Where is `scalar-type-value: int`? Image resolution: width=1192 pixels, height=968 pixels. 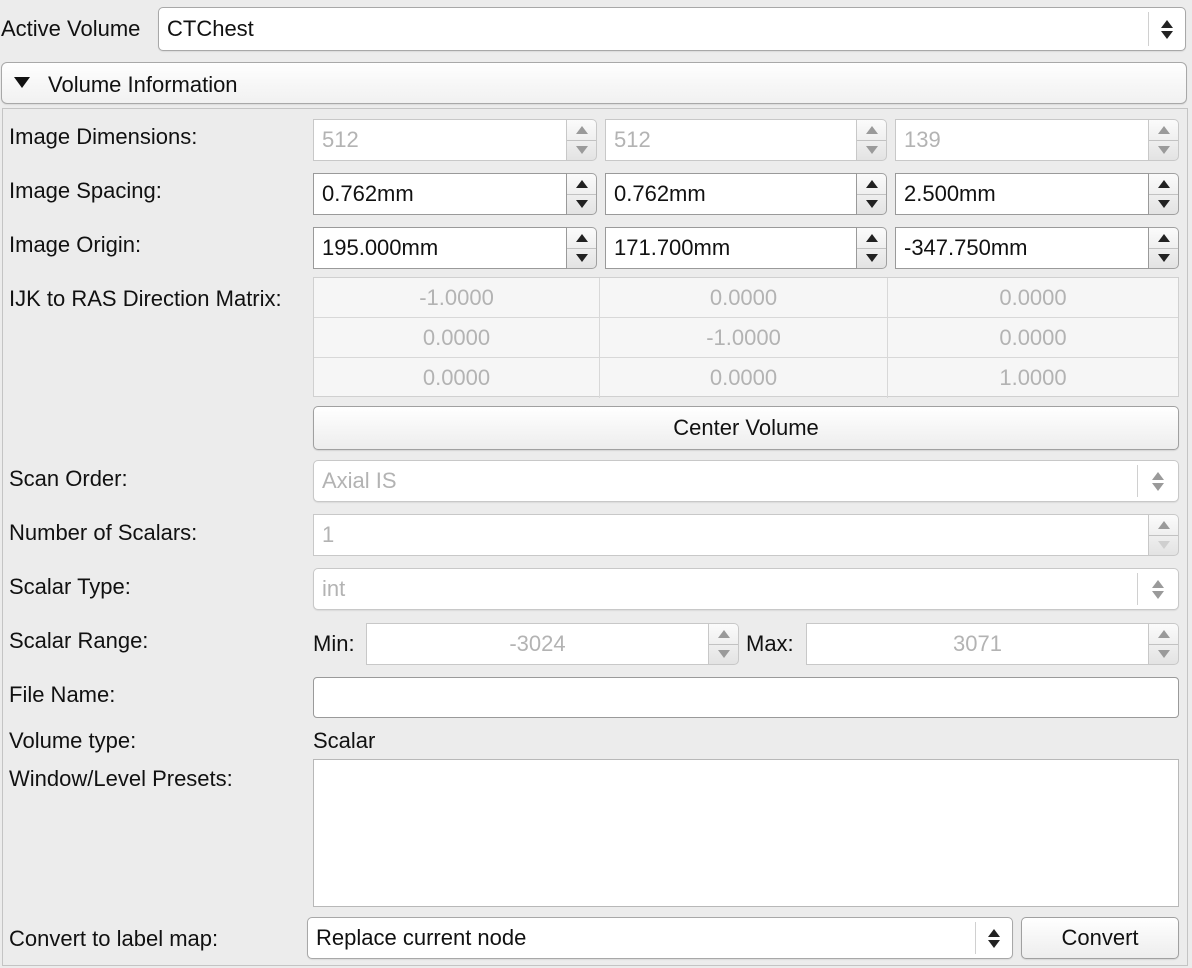
scalar-type-value: int is located at coordinates (334, 588).